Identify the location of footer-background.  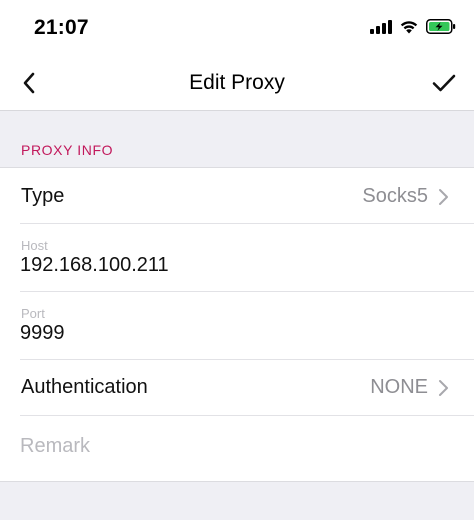
(237, 501).